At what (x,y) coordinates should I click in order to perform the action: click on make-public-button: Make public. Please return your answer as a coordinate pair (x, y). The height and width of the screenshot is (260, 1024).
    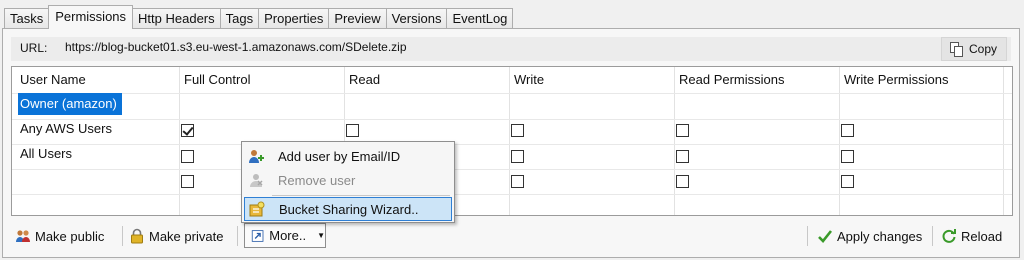
    Looking at the image, I should click on (59, 236).